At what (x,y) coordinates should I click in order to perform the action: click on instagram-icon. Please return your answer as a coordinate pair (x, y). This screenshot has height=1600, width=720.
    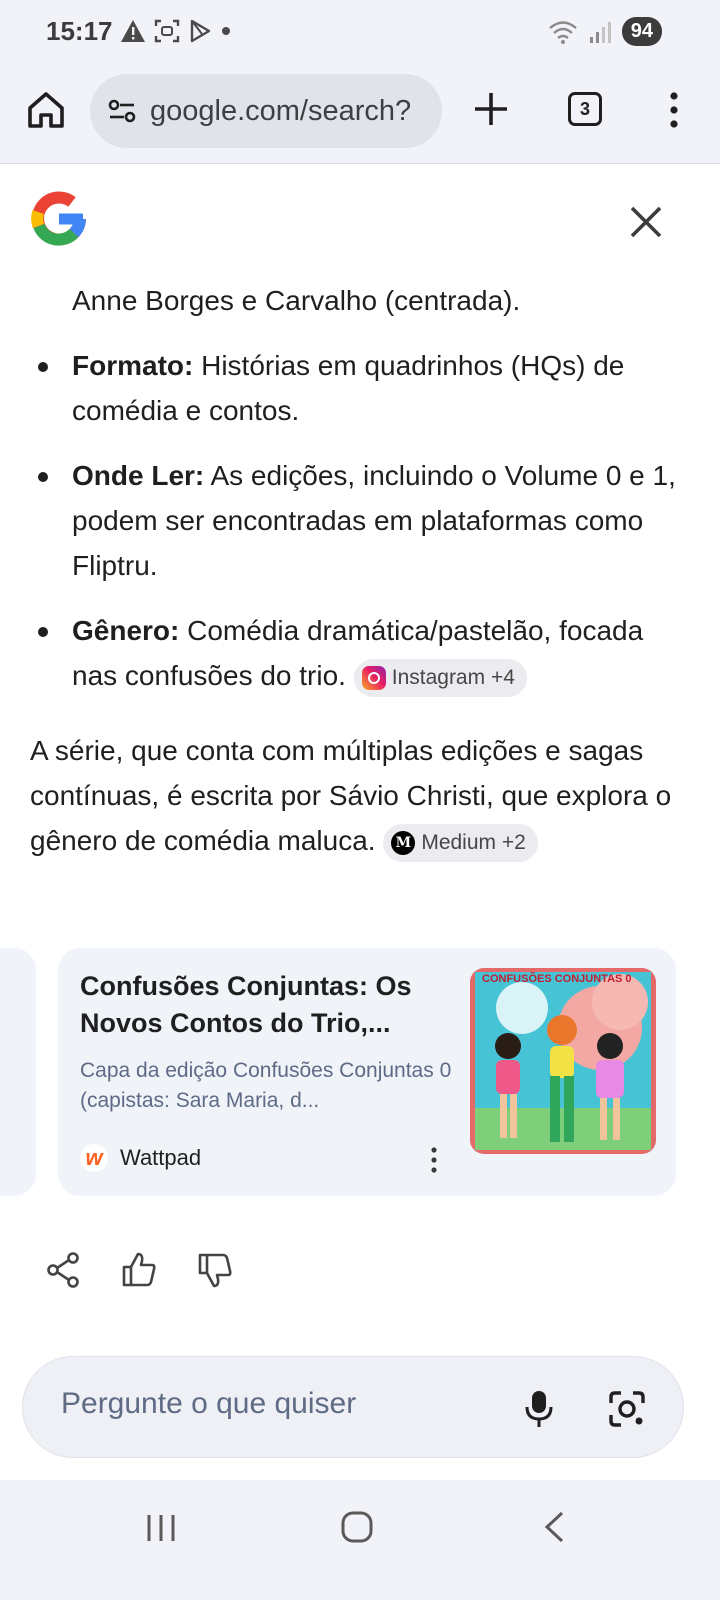
    Looking at the image, I should click on (373, 677).